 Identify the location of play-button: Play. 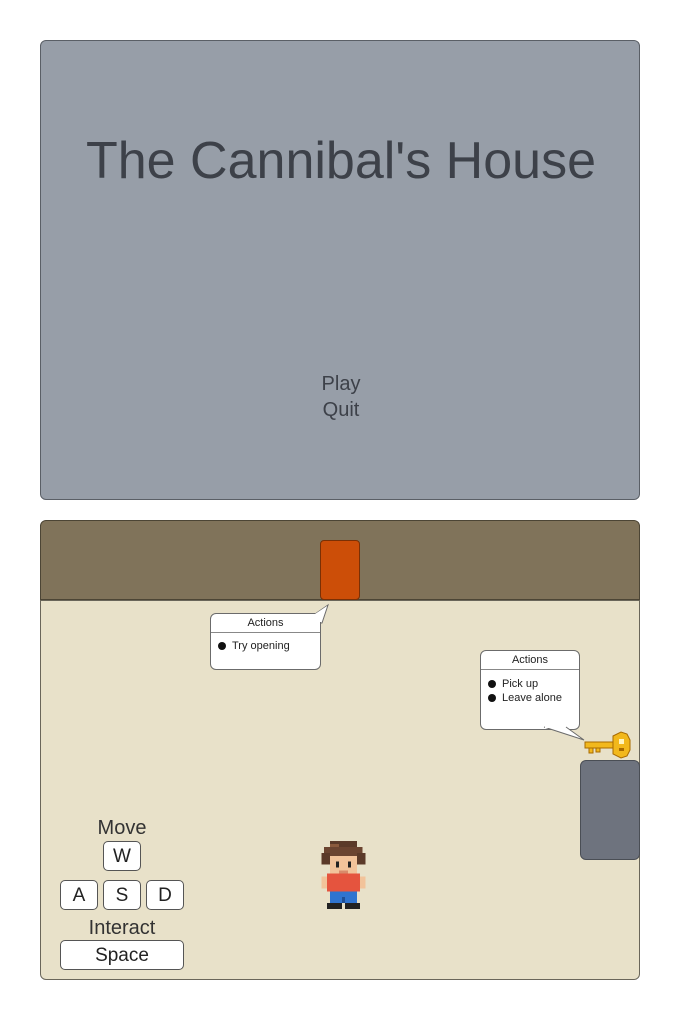
(341, 384).